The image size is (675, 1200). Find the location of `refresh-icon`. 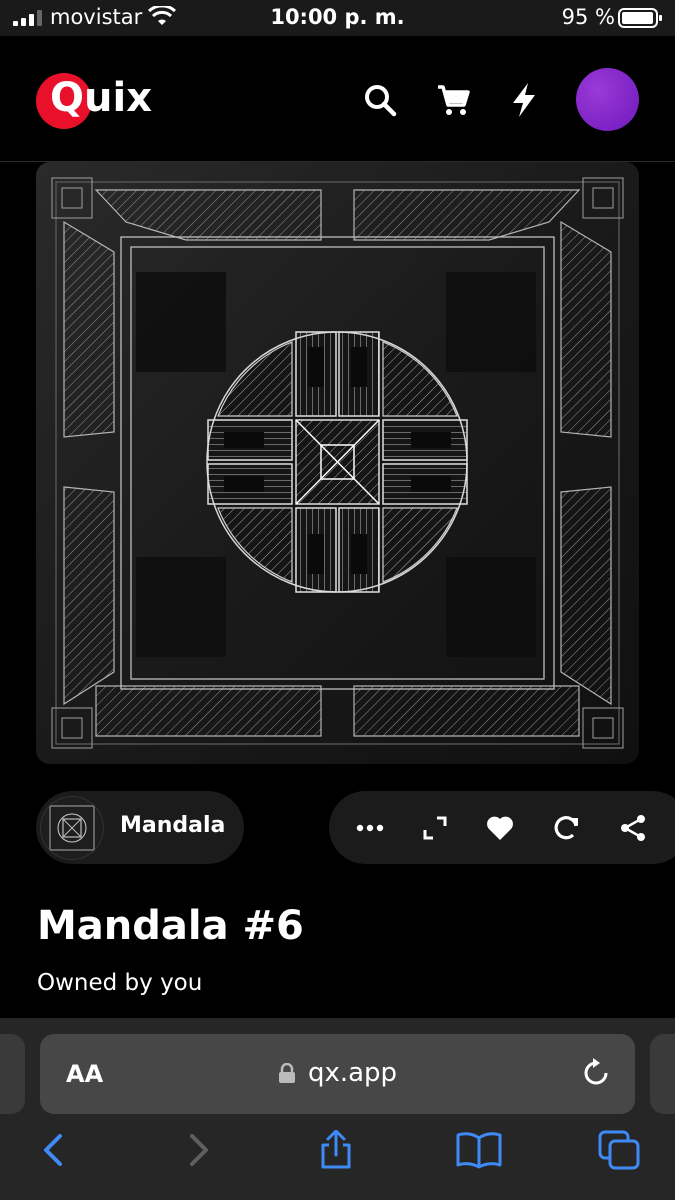

refresh-icon is located at coordinates (566, 828).